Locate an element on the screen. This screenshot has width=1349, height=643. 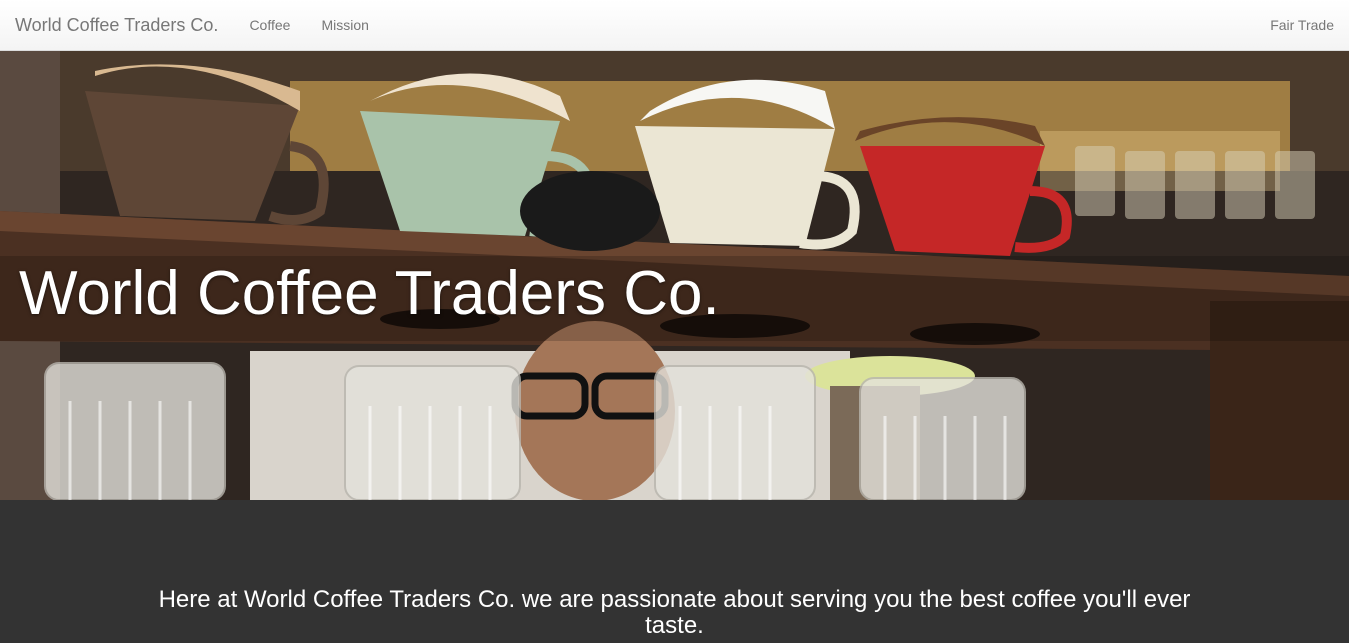
brand-link: World Coffee Traders Co. is located at coordinates (116, 25).